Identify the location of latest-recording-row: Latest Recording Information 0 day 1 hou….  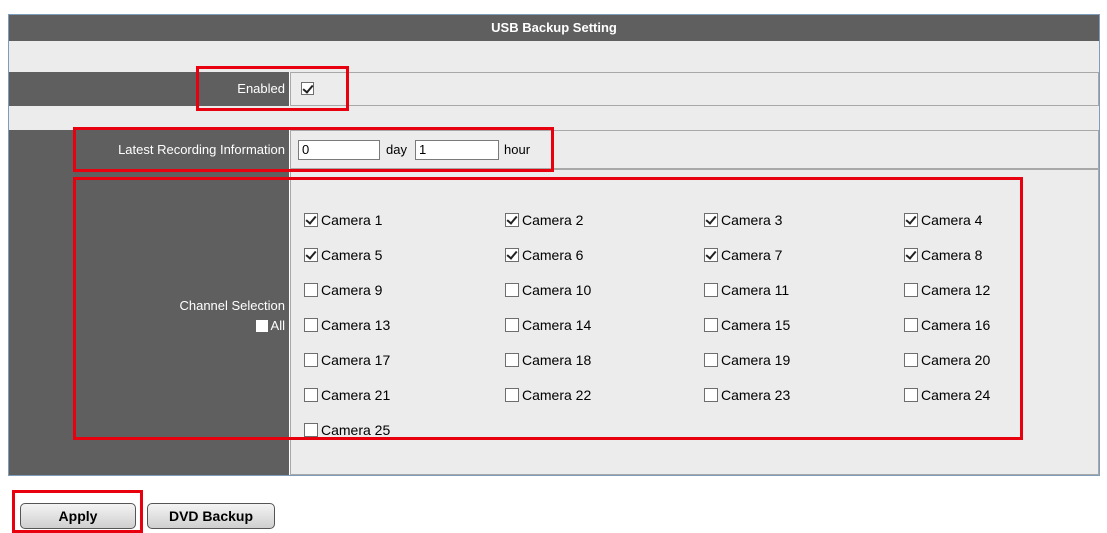
(554, 149).